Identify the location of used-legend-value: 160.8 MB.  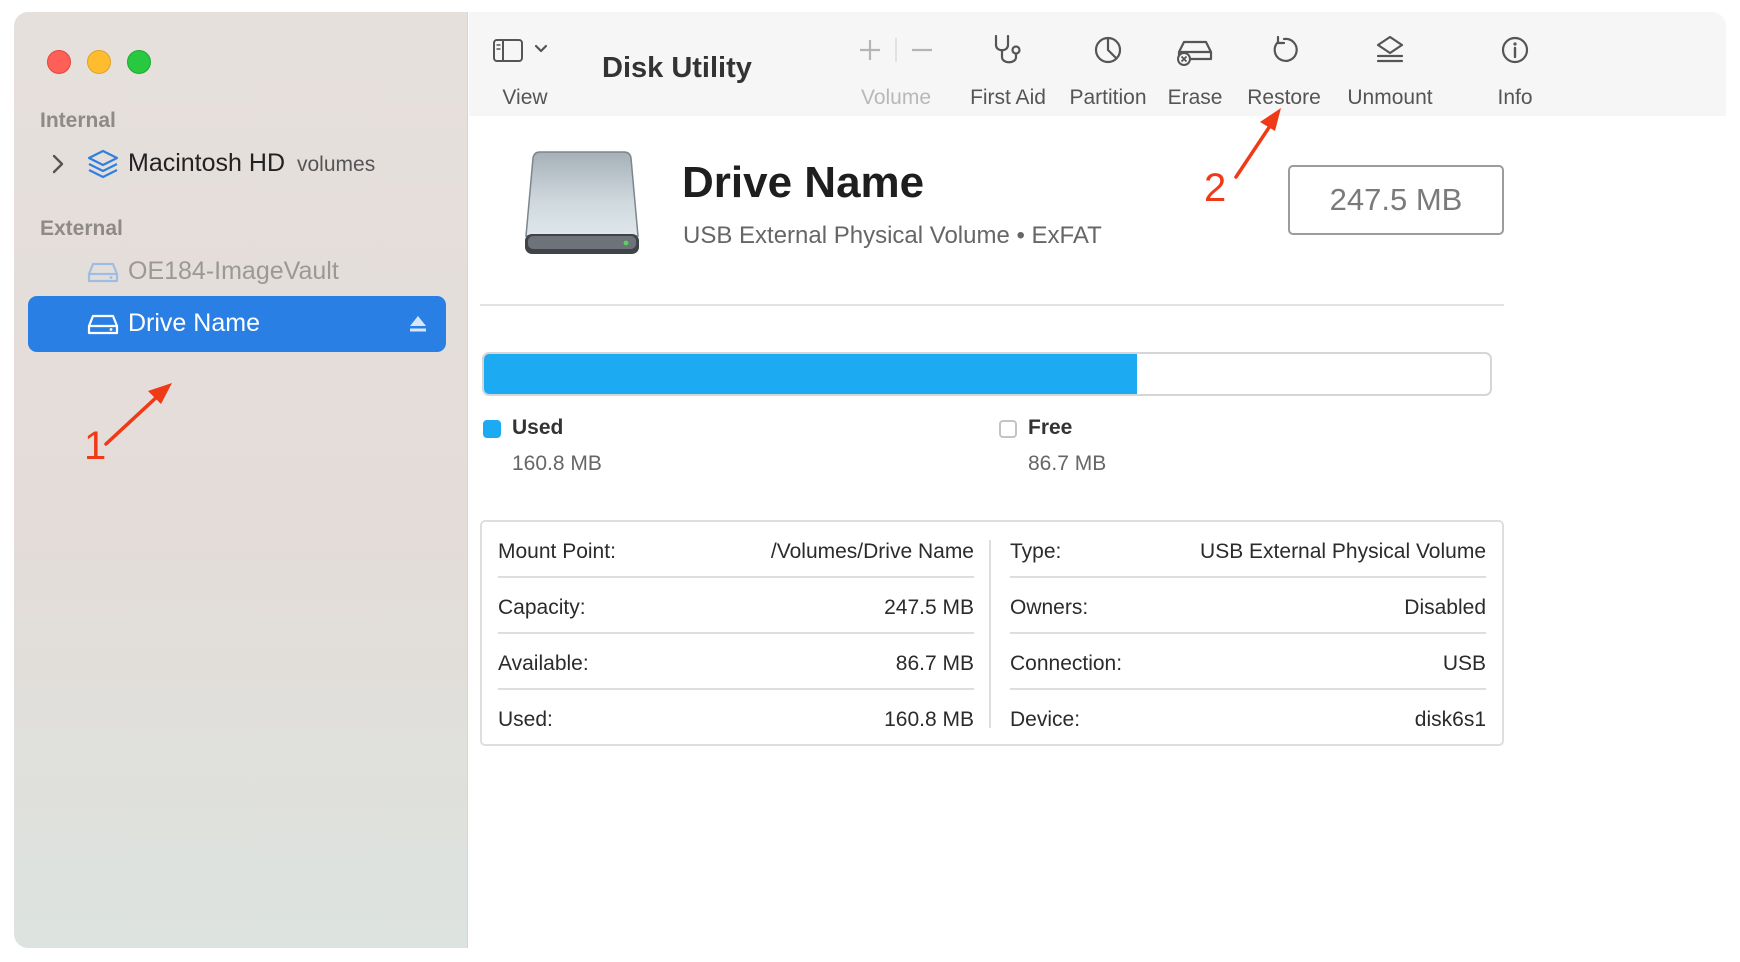
(557, 463).